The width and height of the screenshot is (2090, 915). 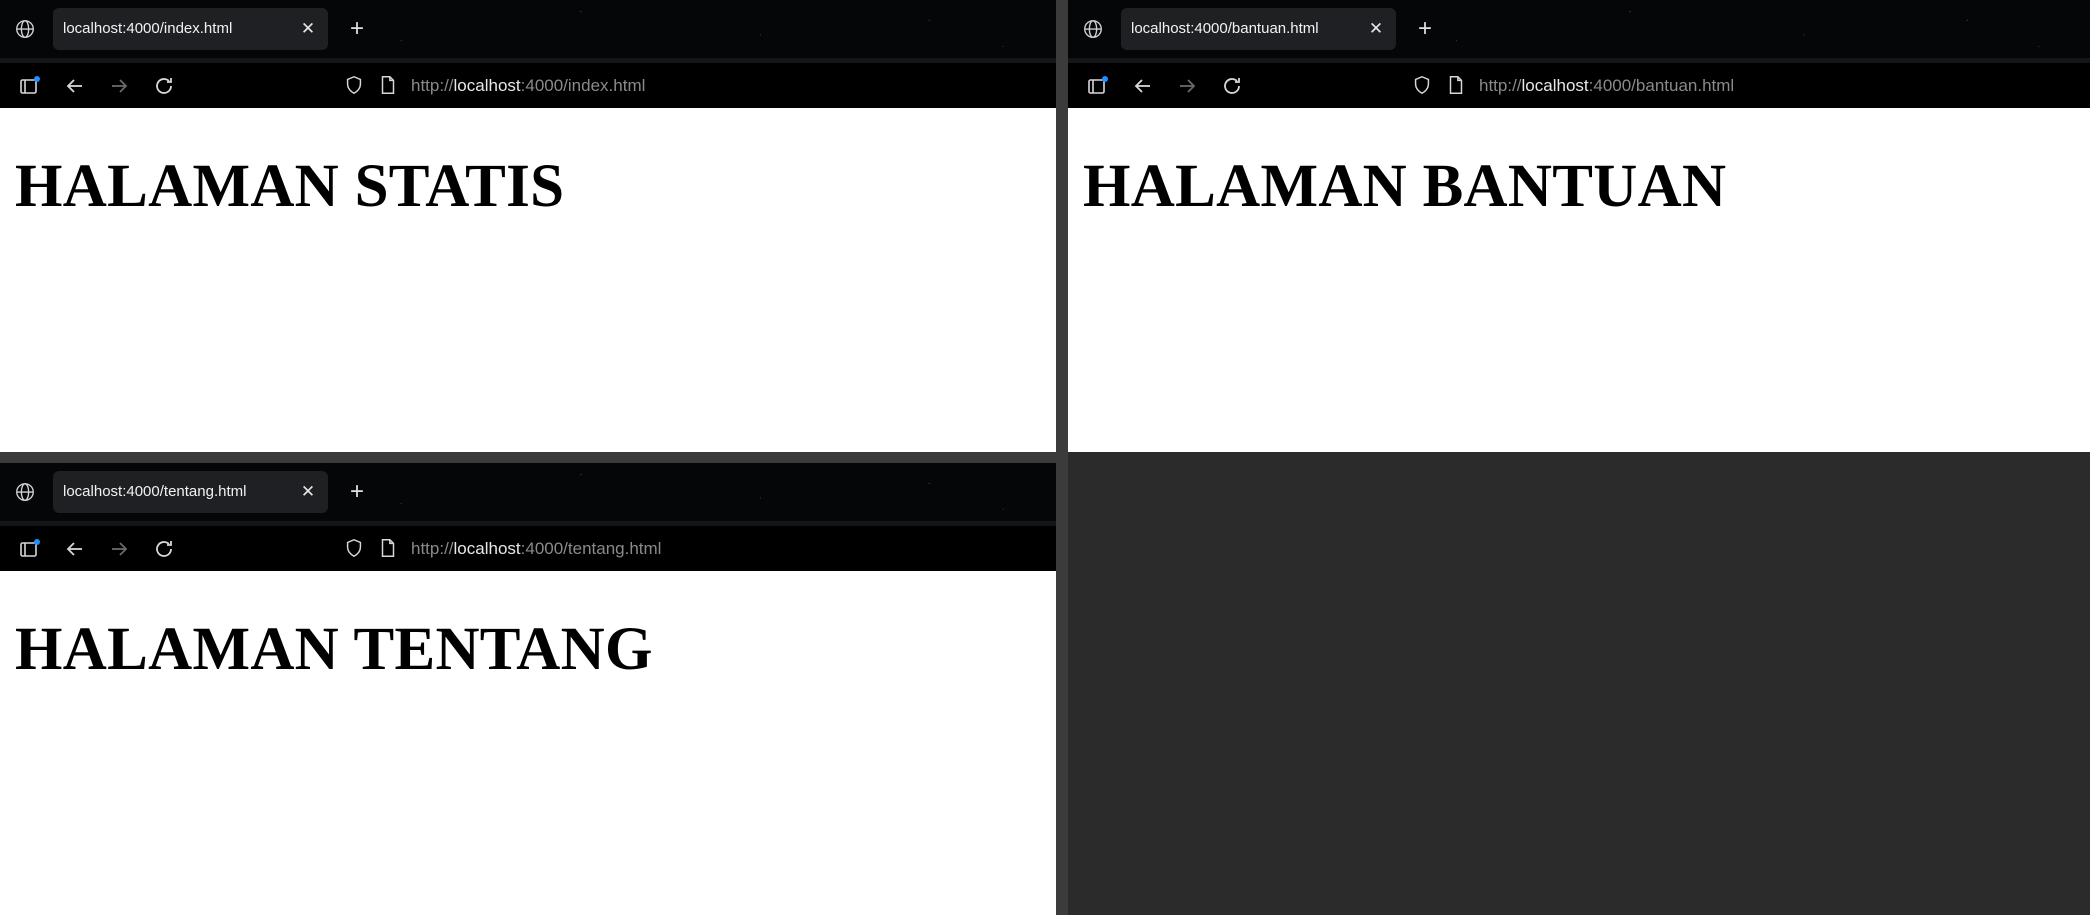 I want to click on tab-title: localhost:4000/index.html, so click(x=148, y=28).